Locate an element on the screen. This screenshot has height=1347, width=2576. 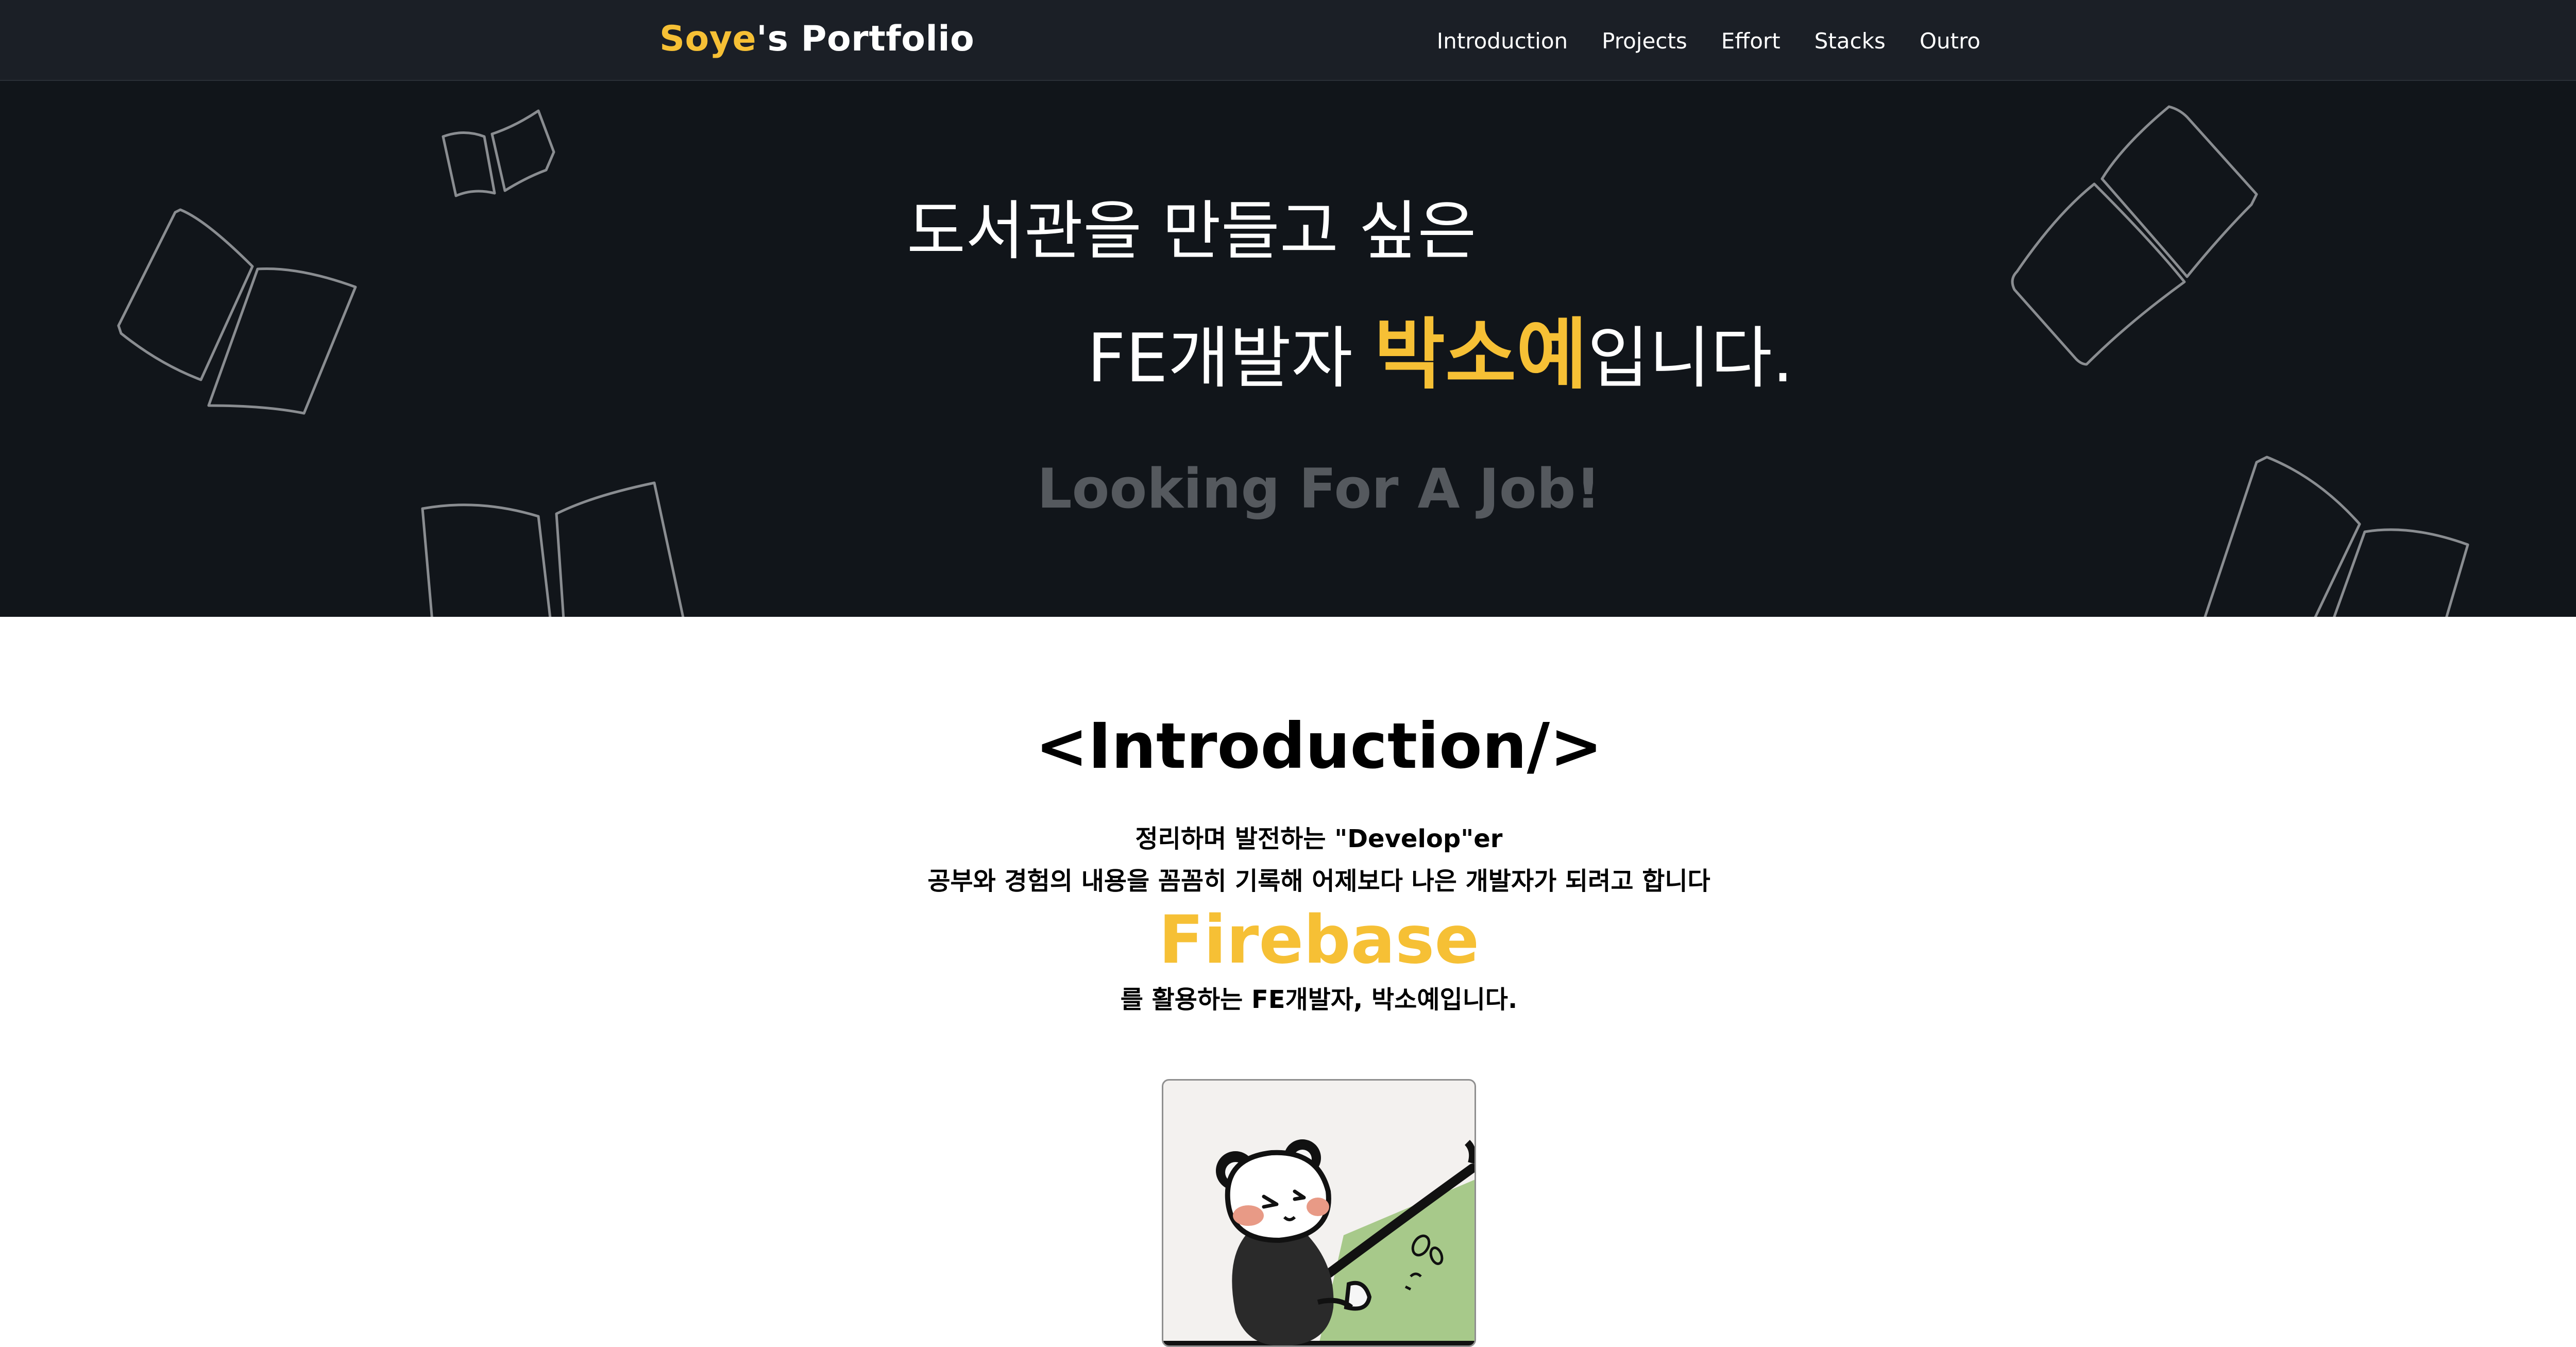
nav-item-outro: Outro is located at coordinates (1950, 41).